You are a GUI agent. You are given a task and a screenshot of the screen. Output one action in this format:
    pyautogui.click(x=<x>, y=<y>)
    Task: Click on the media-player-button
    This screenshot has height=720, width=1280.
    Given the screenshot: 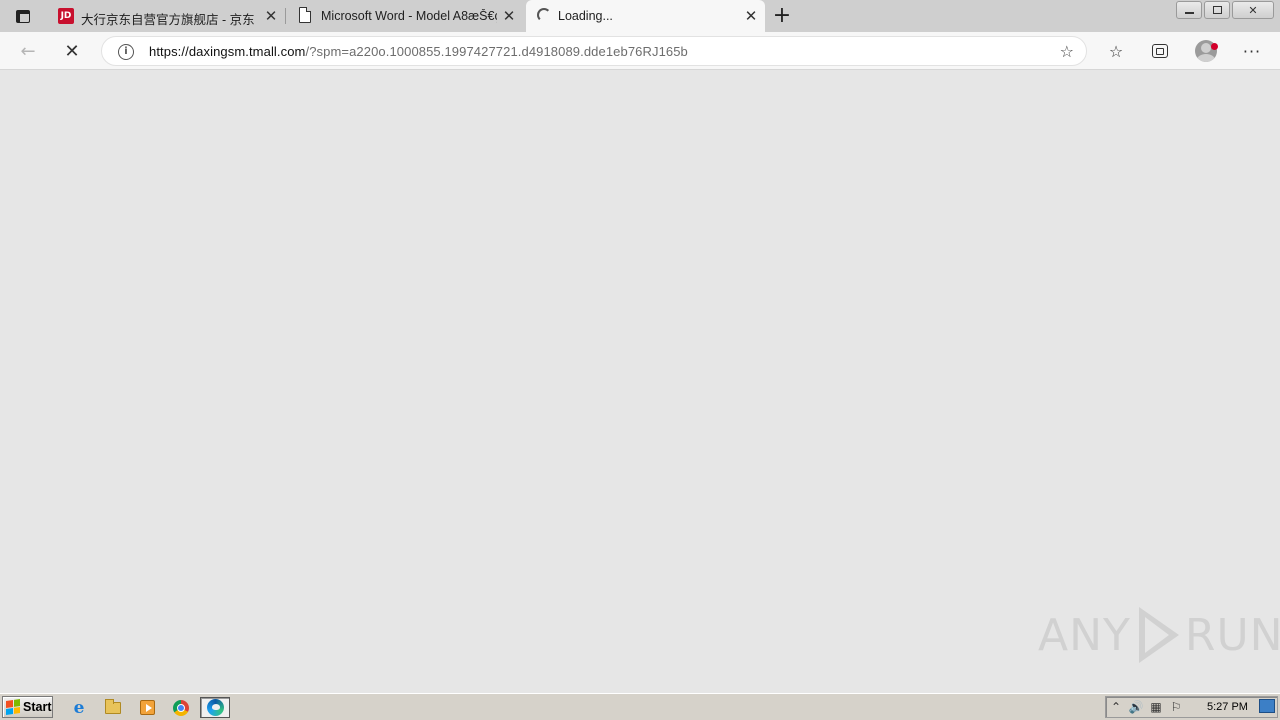 What is the action you would take?
    pyautogui.click(x=147, y=707)
    